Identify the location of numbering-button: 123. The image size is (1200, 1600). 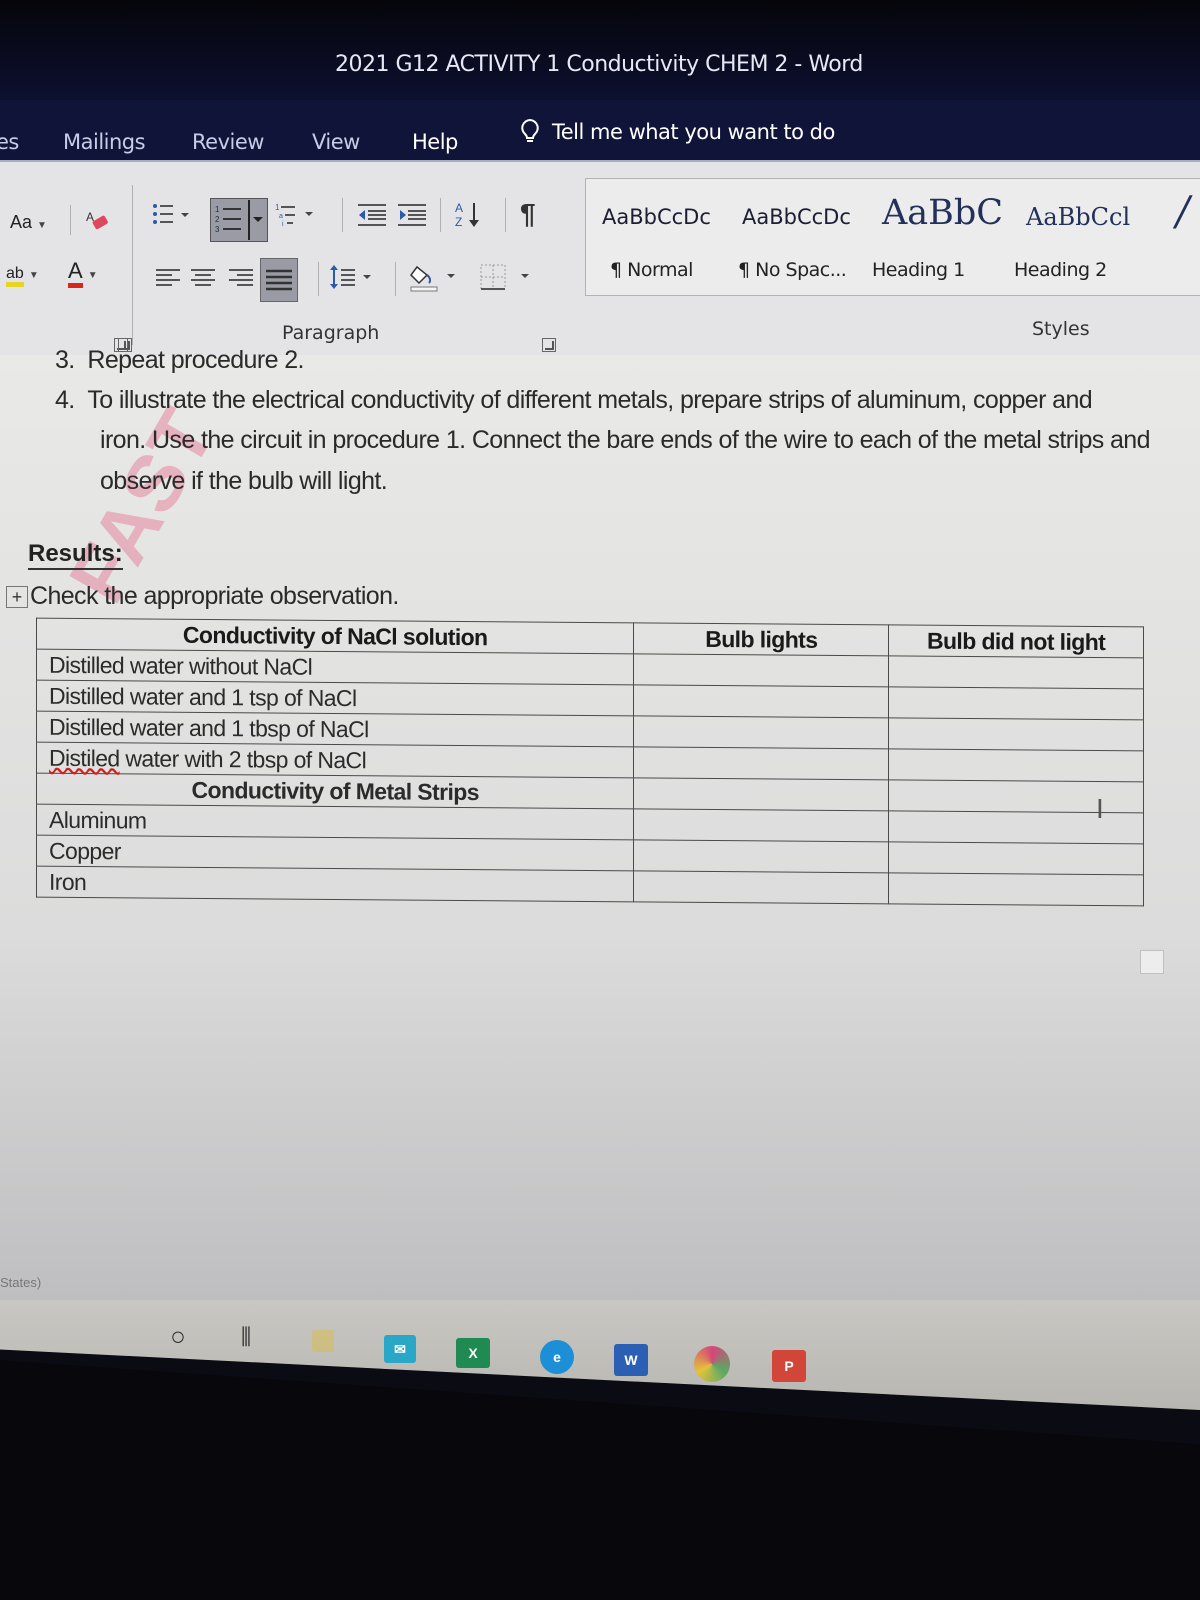
(239, 220).